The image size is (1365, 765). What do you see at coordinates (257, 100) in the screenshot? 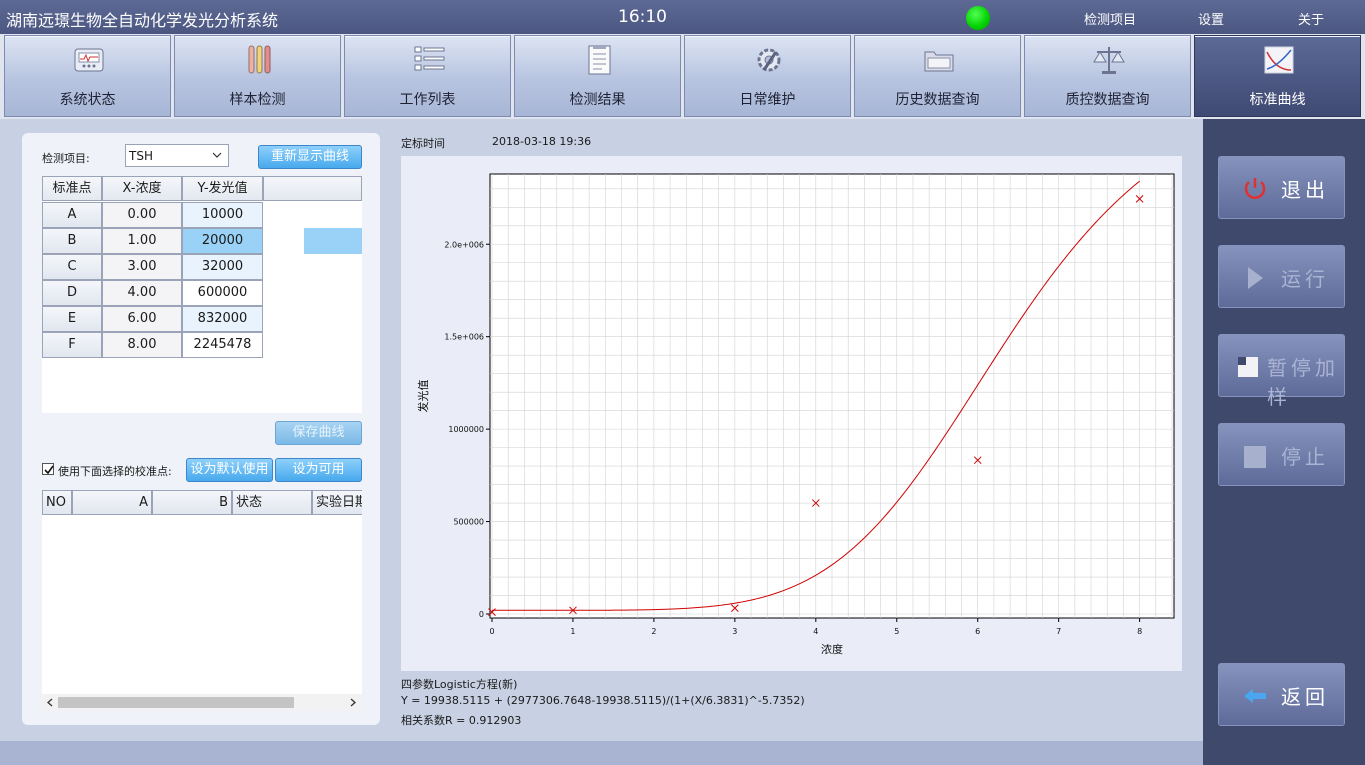
I see `nav-label: 样本检测` at bounding box center [257, 100].